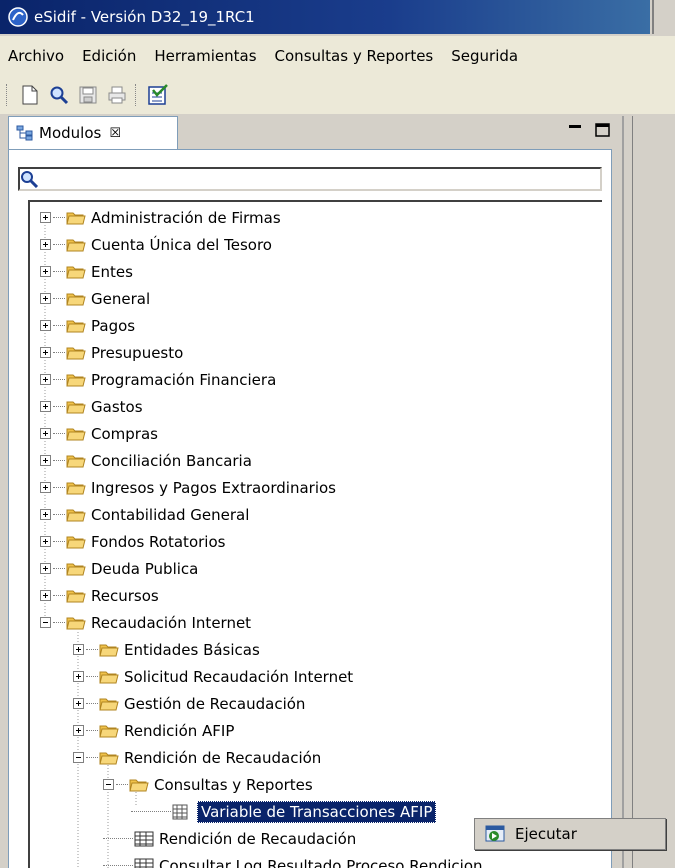 Image resolution: width=675 pixels, height=868 pixels. I want to click on app-icon, so click(18, 17).